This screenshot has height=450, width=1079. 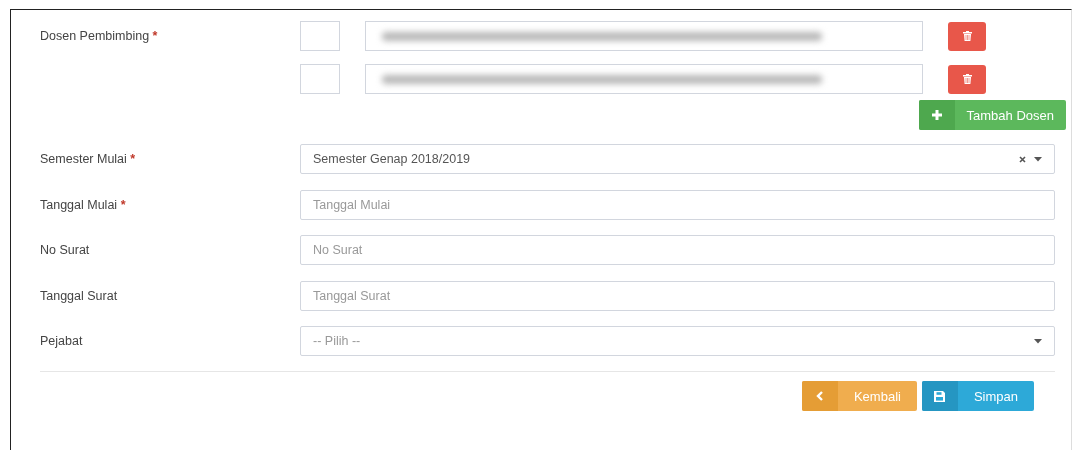 I want to click on input-field: No Surat, so click(x=677, y=250).